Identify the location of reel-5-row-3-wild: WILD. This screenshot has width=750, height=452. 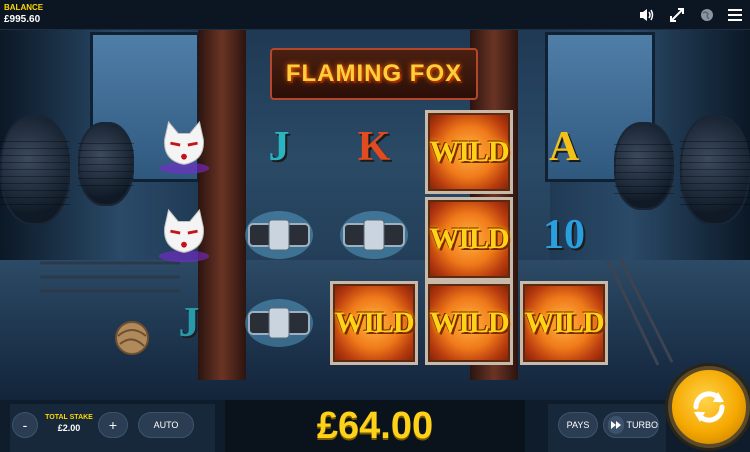
(564, 323).